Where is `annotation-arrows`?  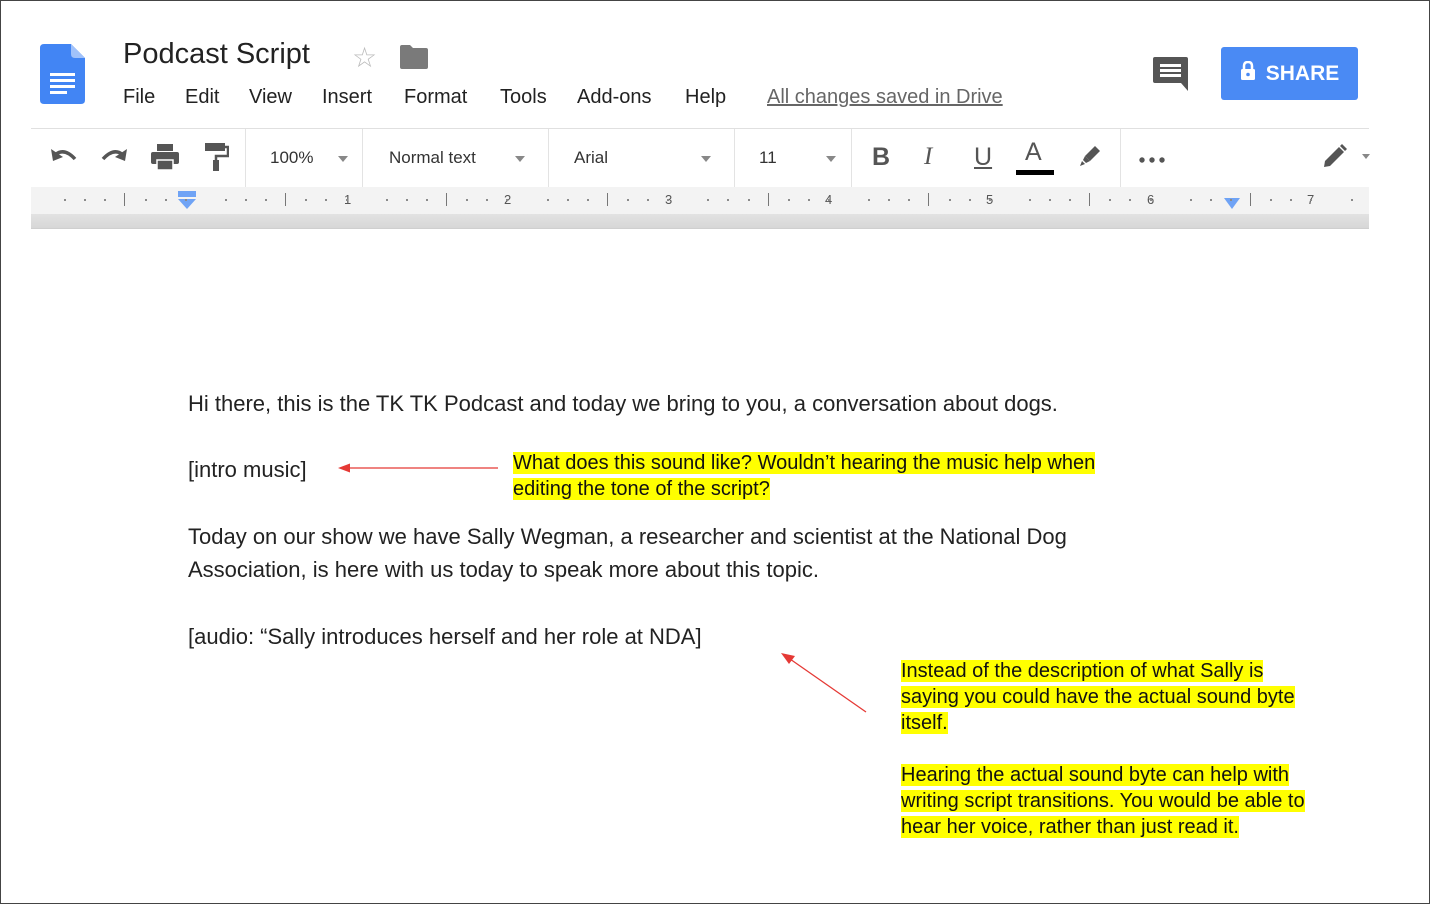
annotation-arrows is located at coordinates (602, 588).